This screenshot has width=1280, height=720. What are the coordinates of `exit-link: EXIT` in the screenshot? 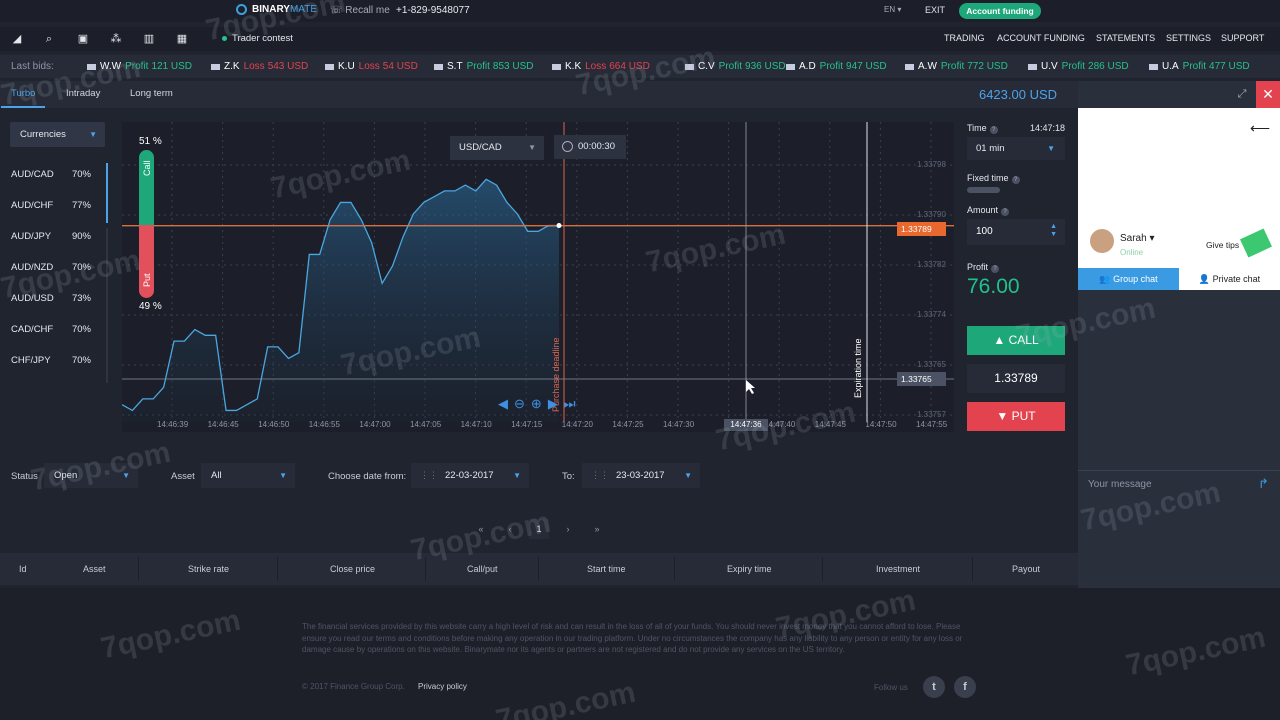 It's located at (935, 10).